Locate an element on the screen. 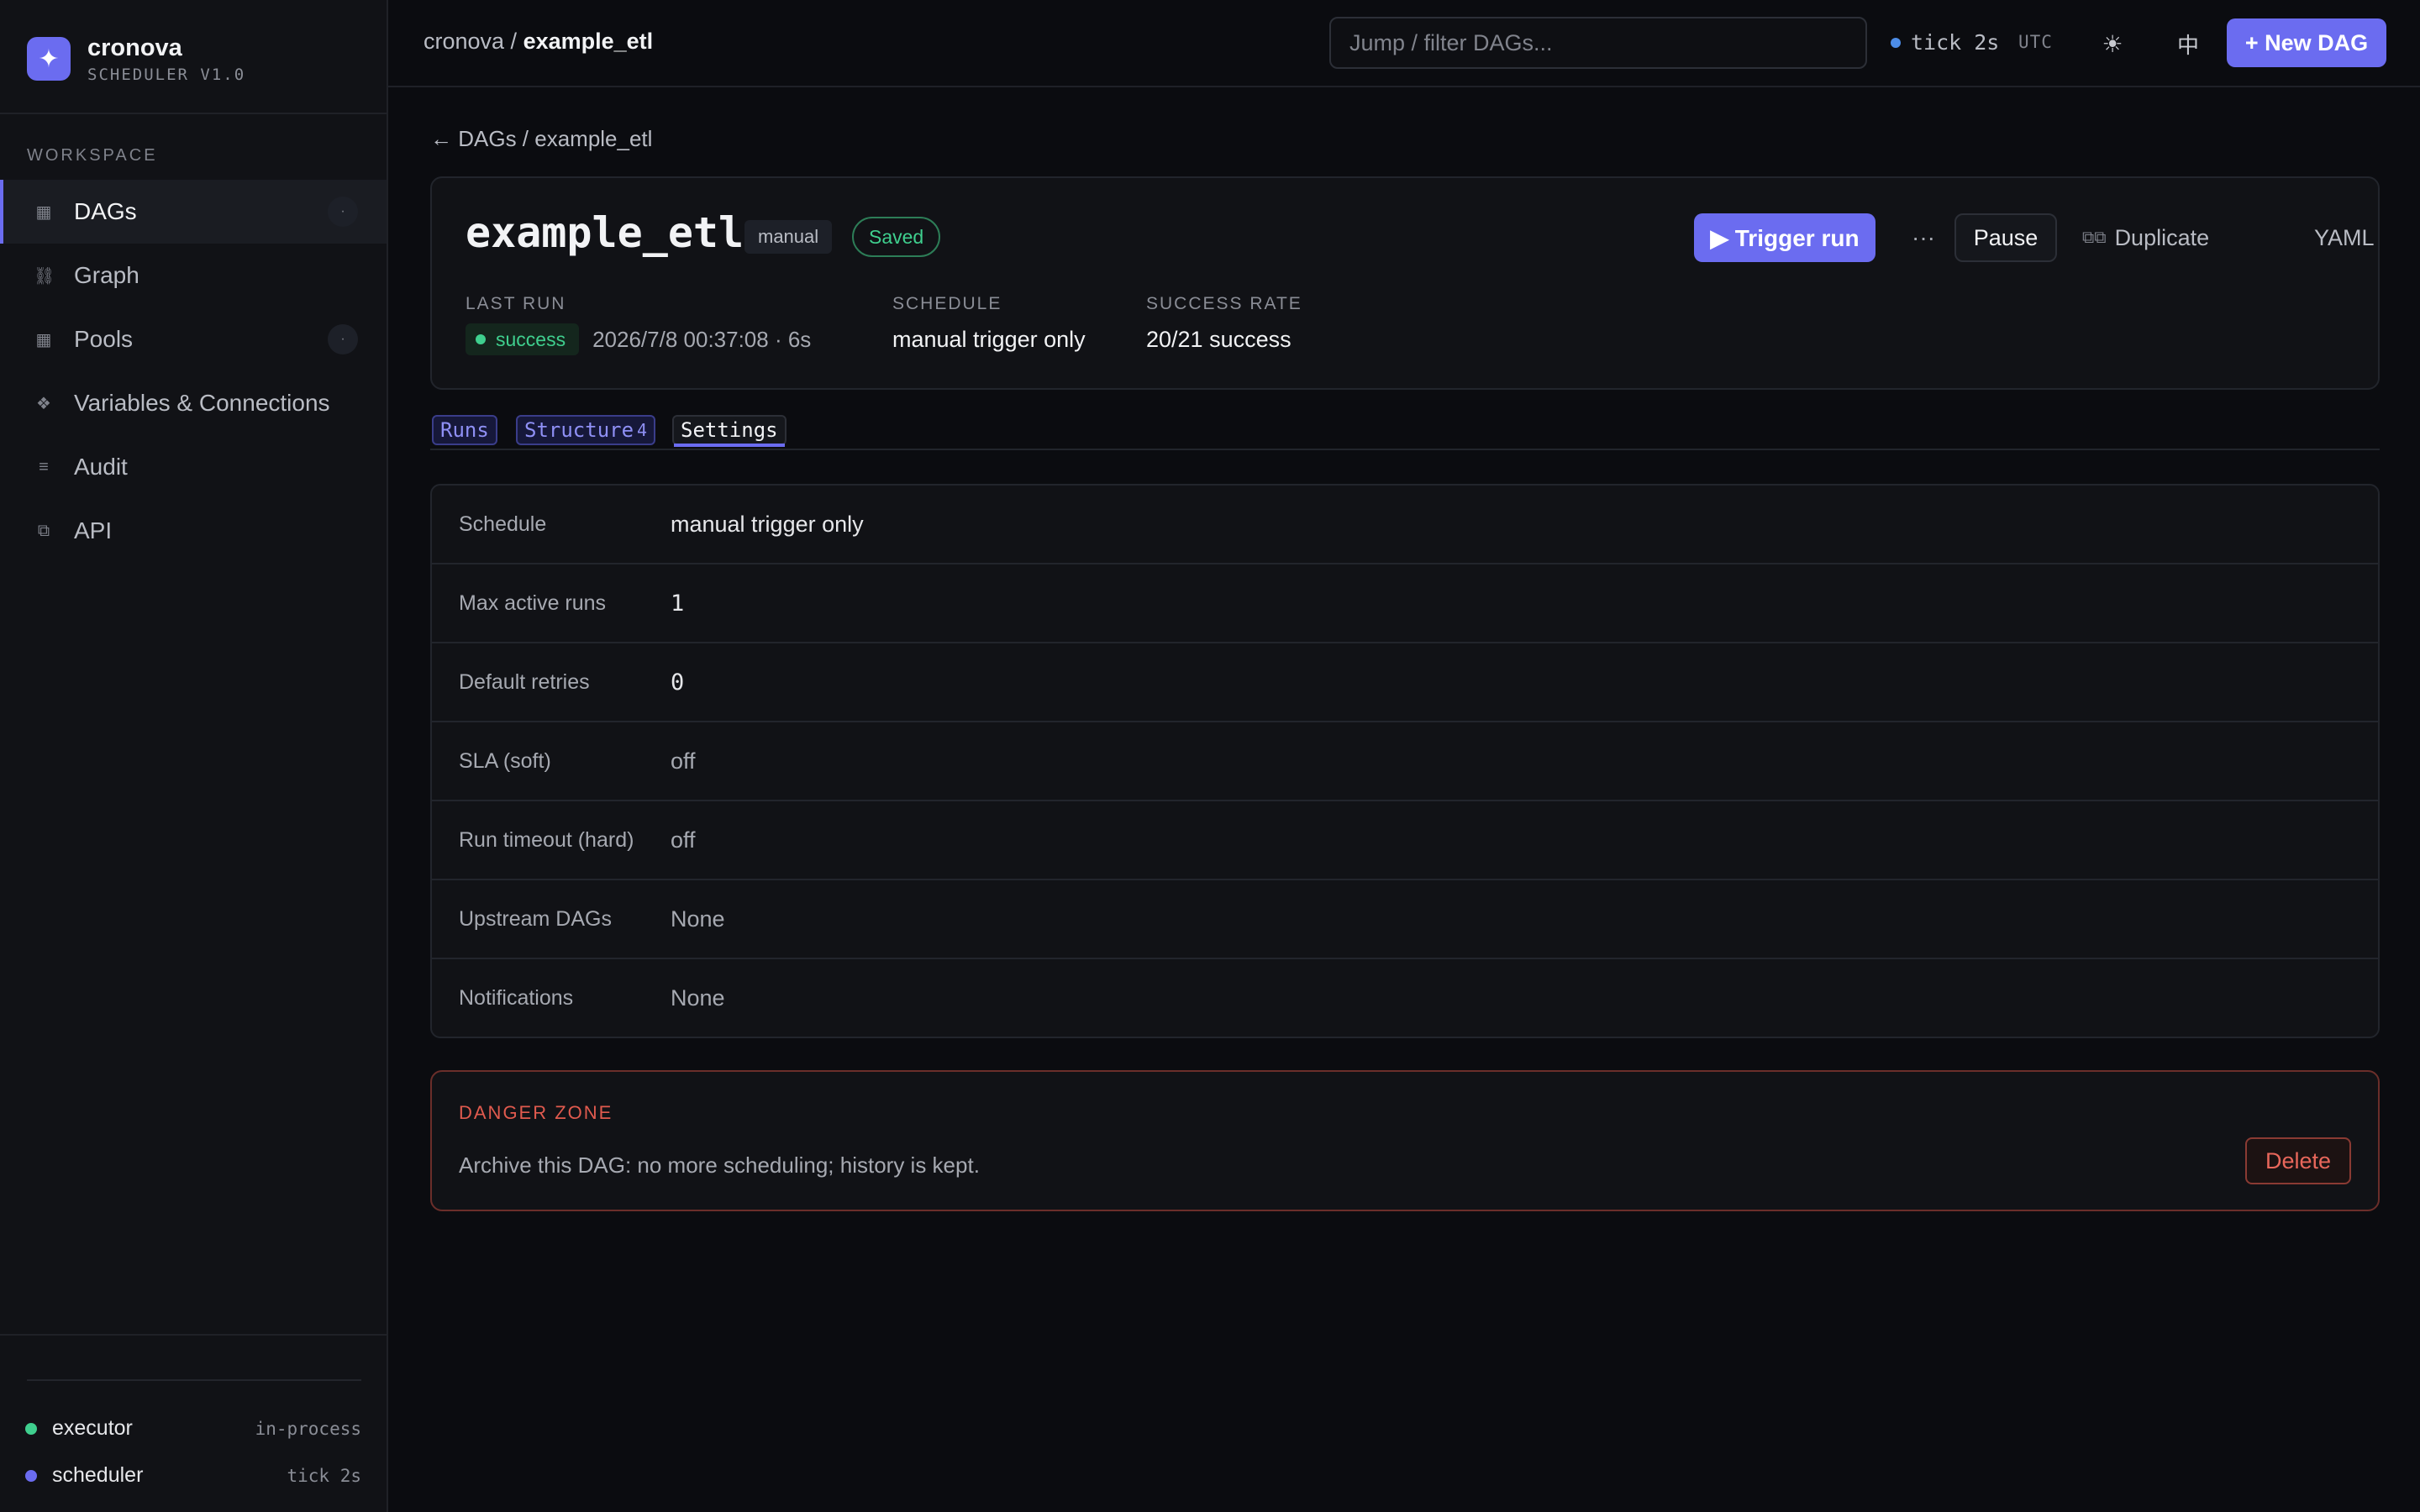 This screenshot has height=1512, width=2420. setting-label: SLA (soft) is located at coordinates (505, 760).